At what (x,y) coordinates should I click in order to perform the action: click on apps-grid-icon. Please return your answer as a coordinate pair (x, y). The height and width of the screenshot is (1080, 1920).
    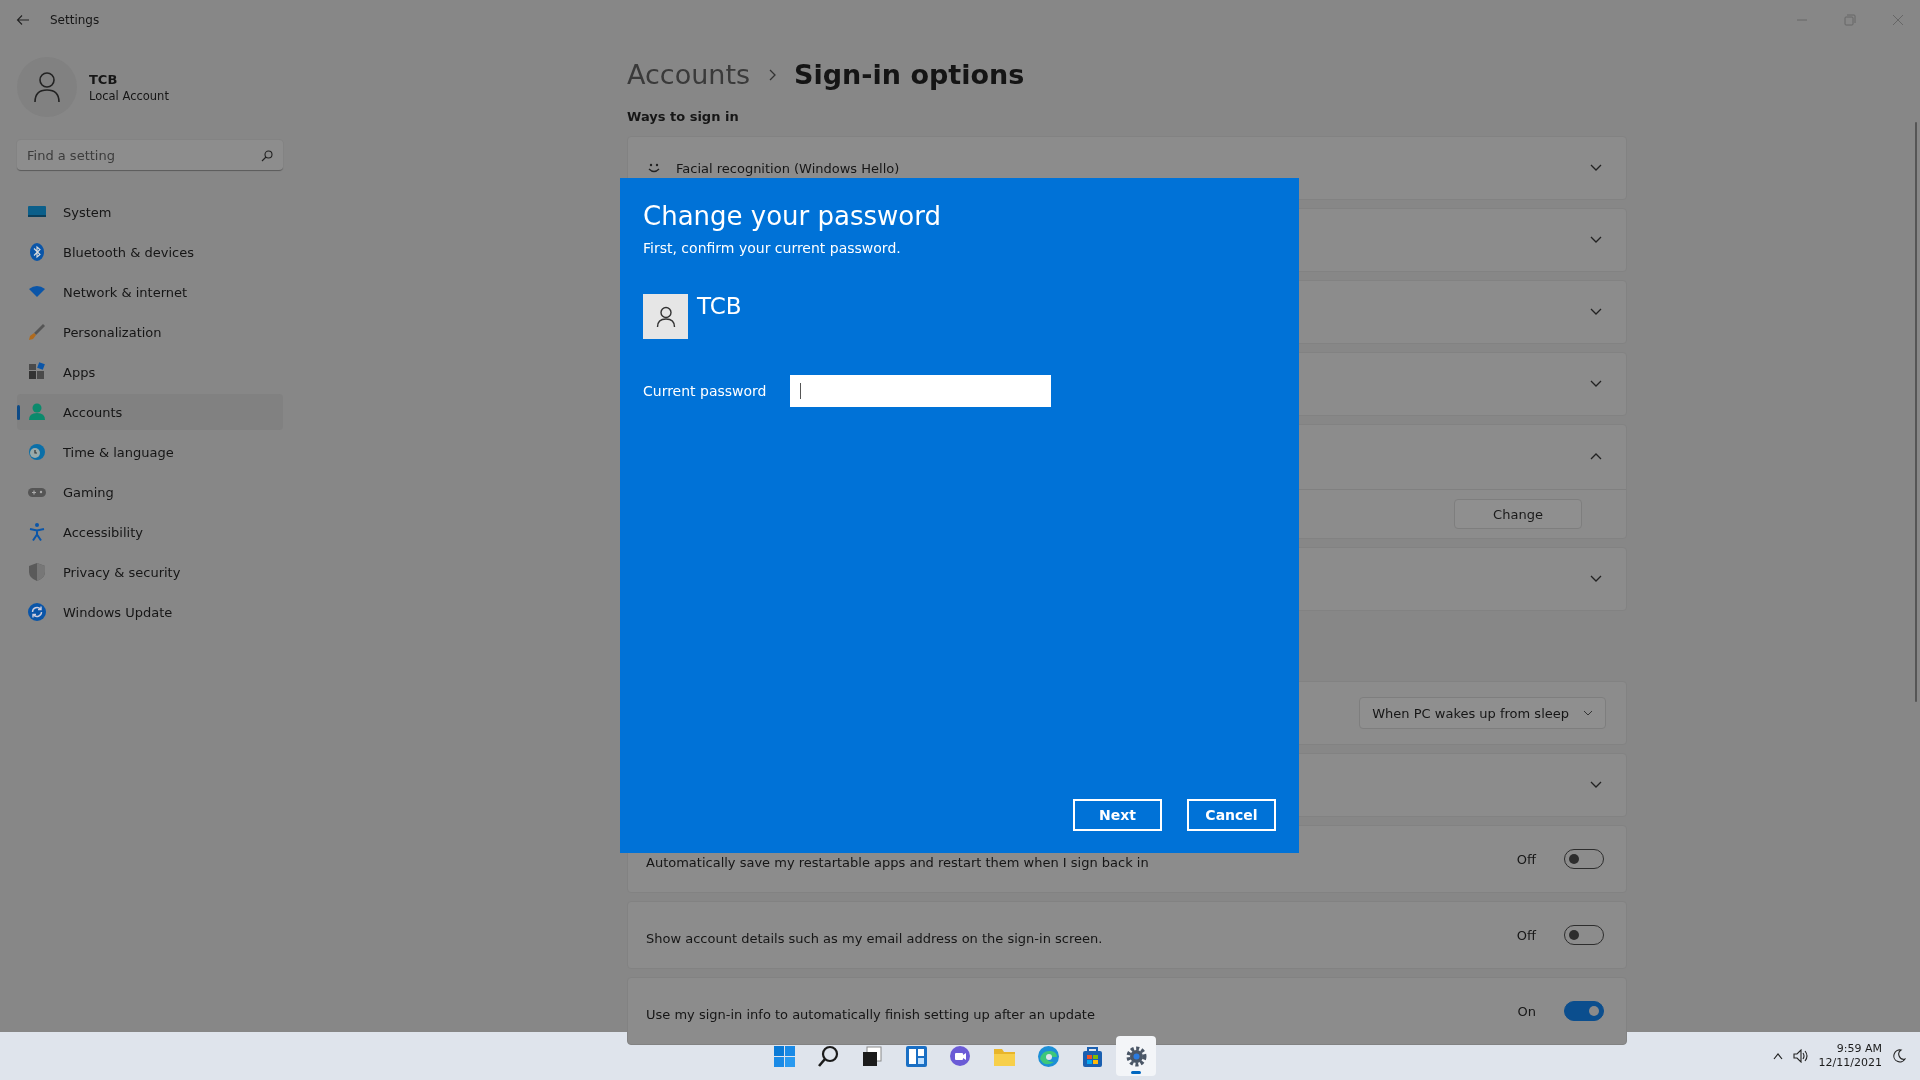
    Looking at the image, I should click on (37, 372).